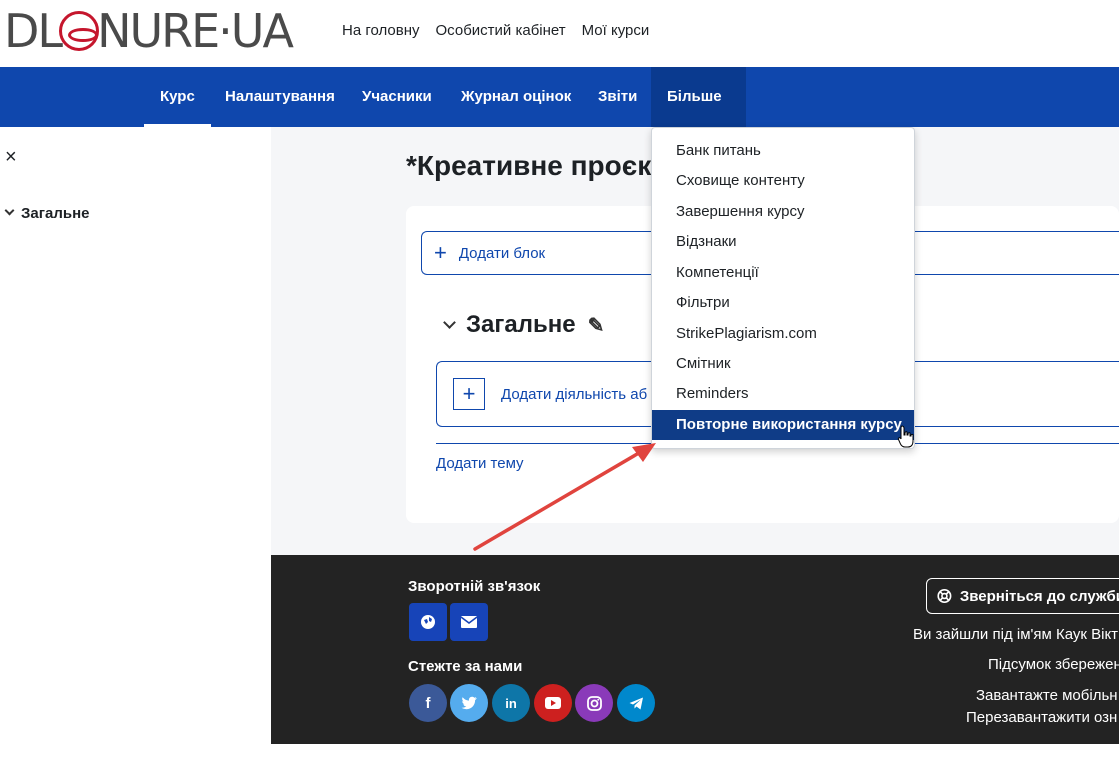 The image size is (1119, 757). Describe the element at coordinates (783, 425) in the screenshot. I see `menu-item-course-reuse: Повторне використання курсу` at that location.